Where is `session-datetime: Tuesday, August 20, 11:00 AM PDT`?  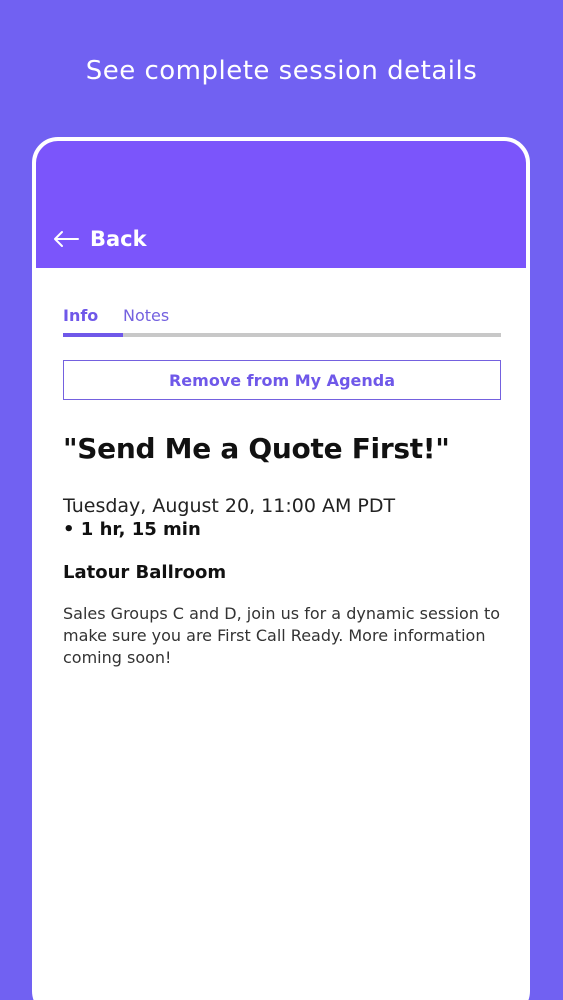
session-datetime: Tuesday, August 20, 11:00 AM PDT is located at coordinates (229, 506).